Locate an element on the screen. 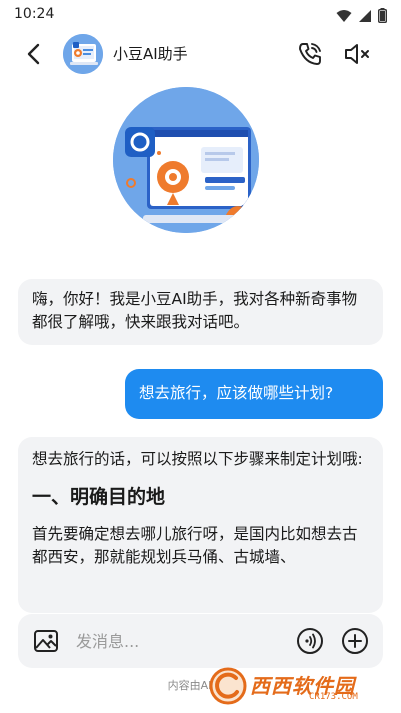 The image size is (401, 713). watermark: 西西软件园 CR173.COM is located at coordinates (295, 686).